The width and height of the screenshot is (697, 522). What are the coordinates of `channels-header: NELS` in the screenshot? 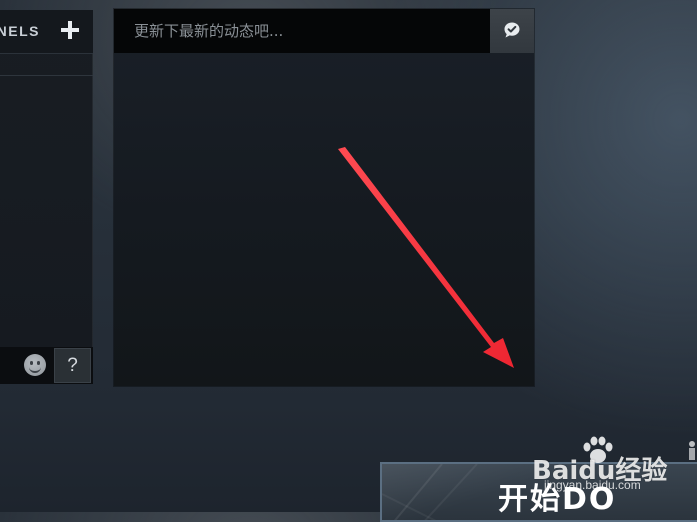 It's located at (46, 32).